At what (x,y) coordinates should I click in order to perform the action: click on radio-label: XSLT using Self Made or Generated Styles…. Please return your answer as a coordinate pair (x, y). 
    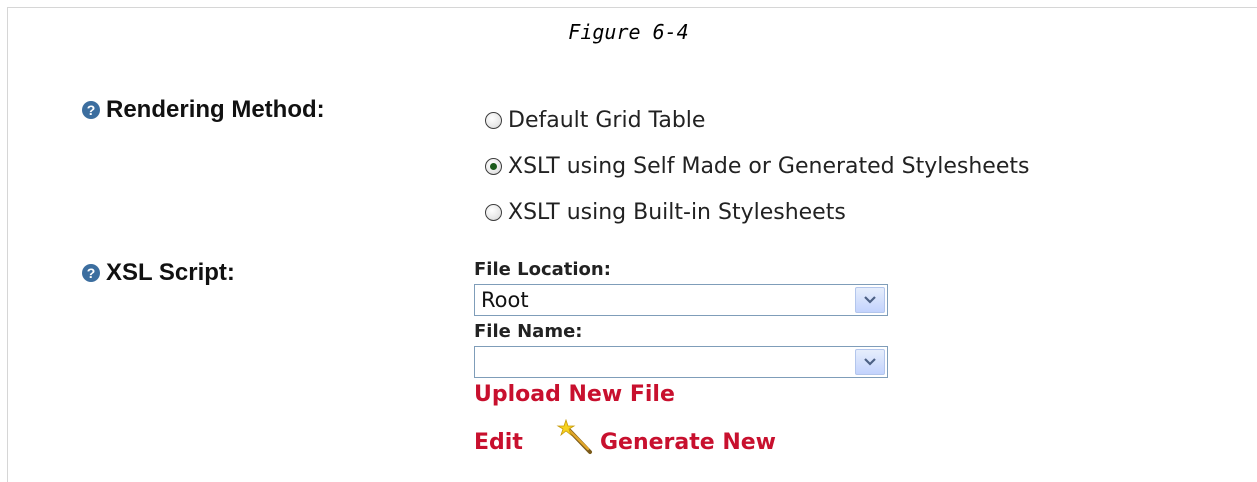
    Looking at the image, I should click on (769, 166).